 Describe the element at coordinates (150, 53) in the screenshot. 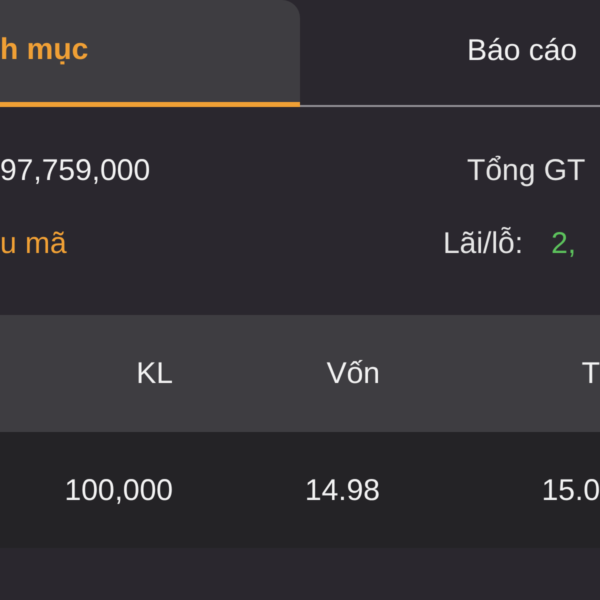

I see `tab: h mục` at that location.